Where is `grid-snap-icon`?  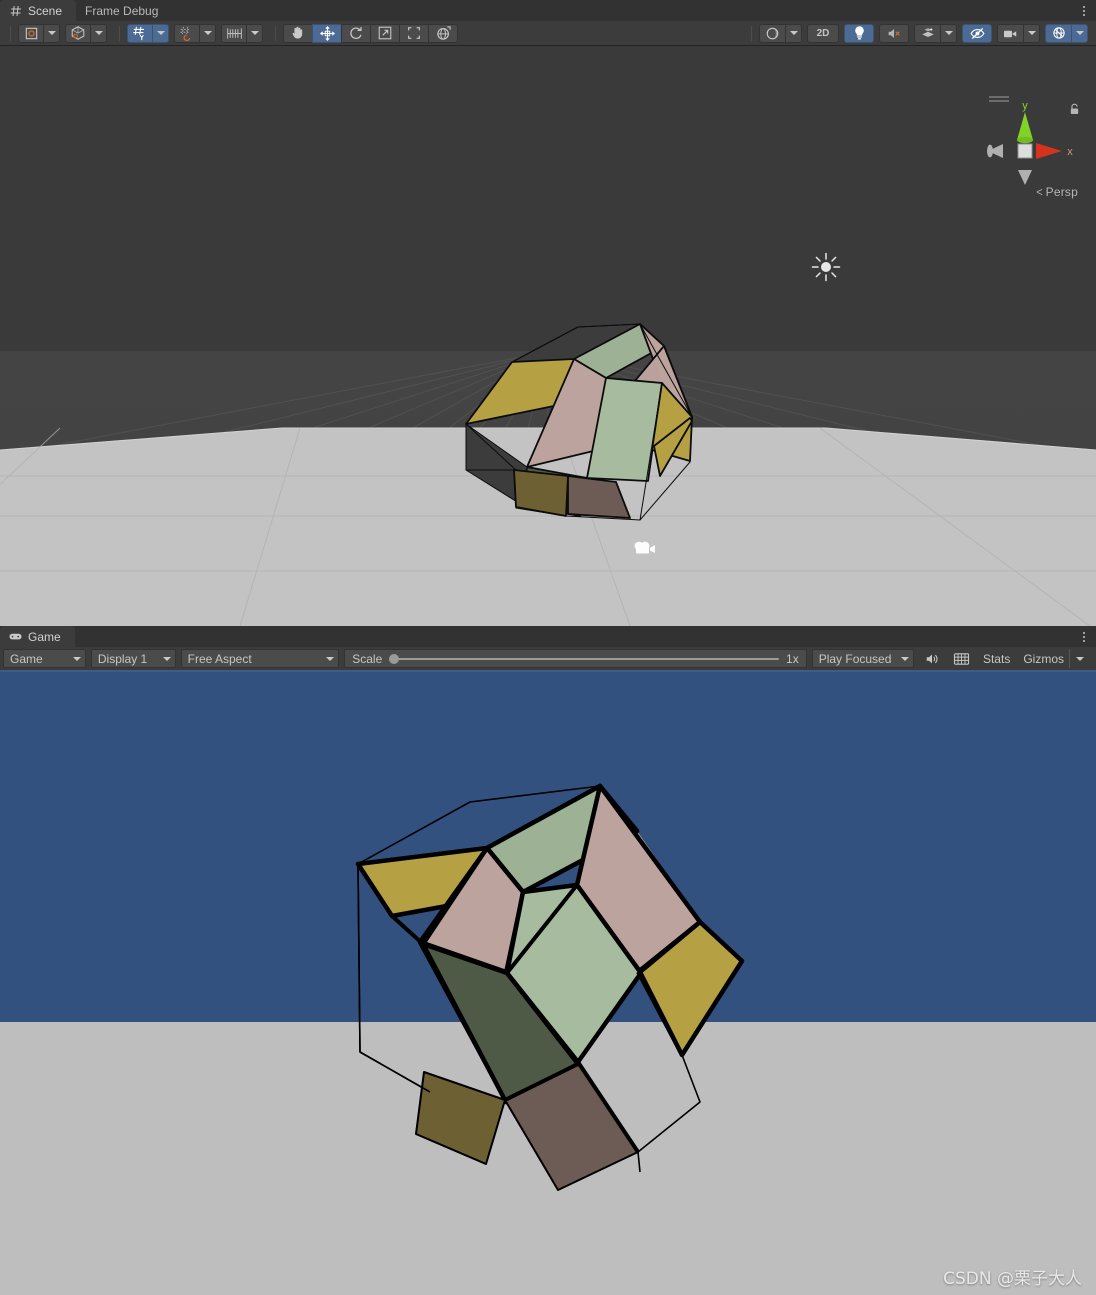 grid-snap-icon is located at coordinates (185, 33).